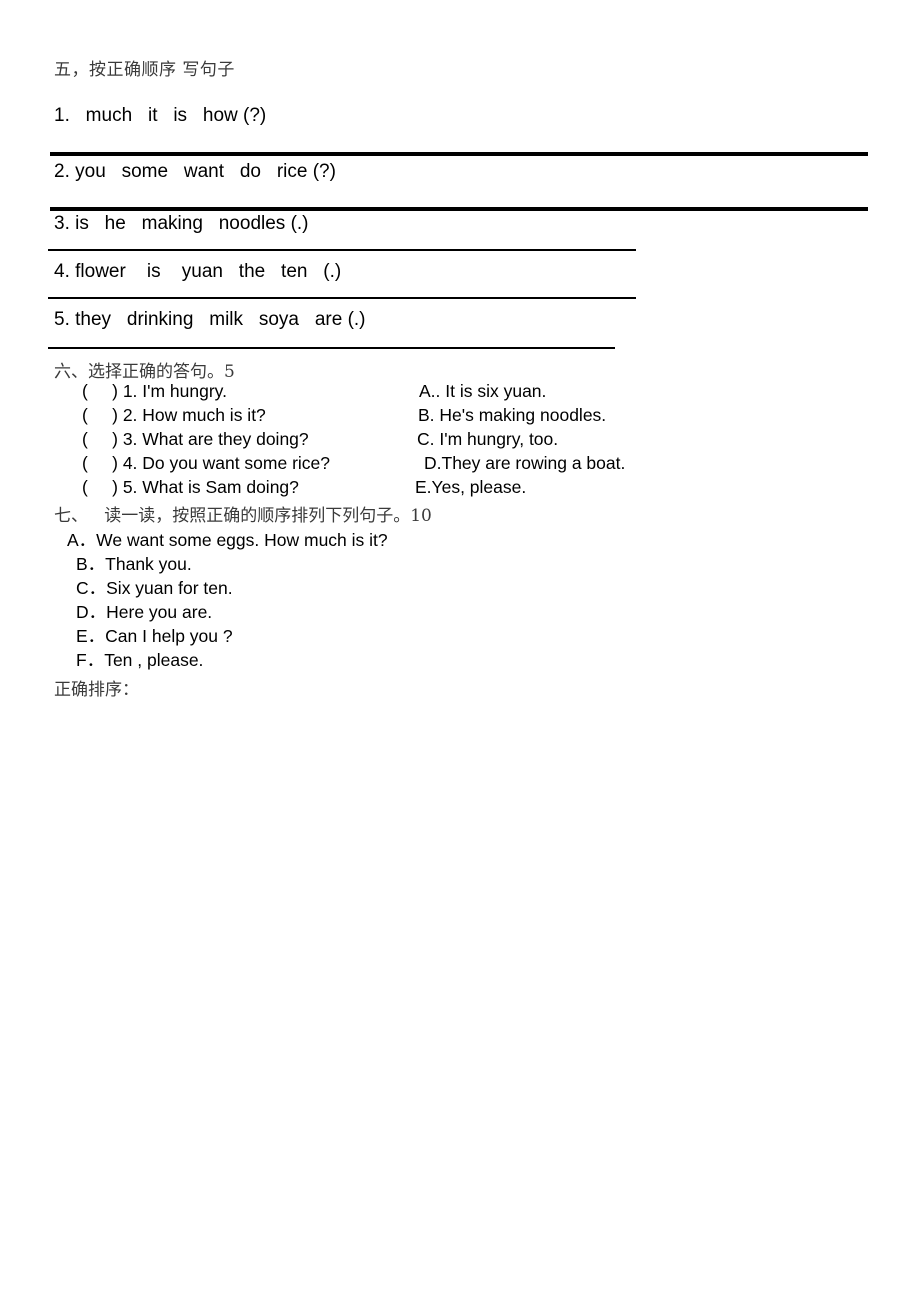 Image resolution: width=920 pixels, height=1302 pixels. Describe the element at coordinates (512, 415) in the screenshot. I see `matching-option: B. He's making noodles.` at that location.